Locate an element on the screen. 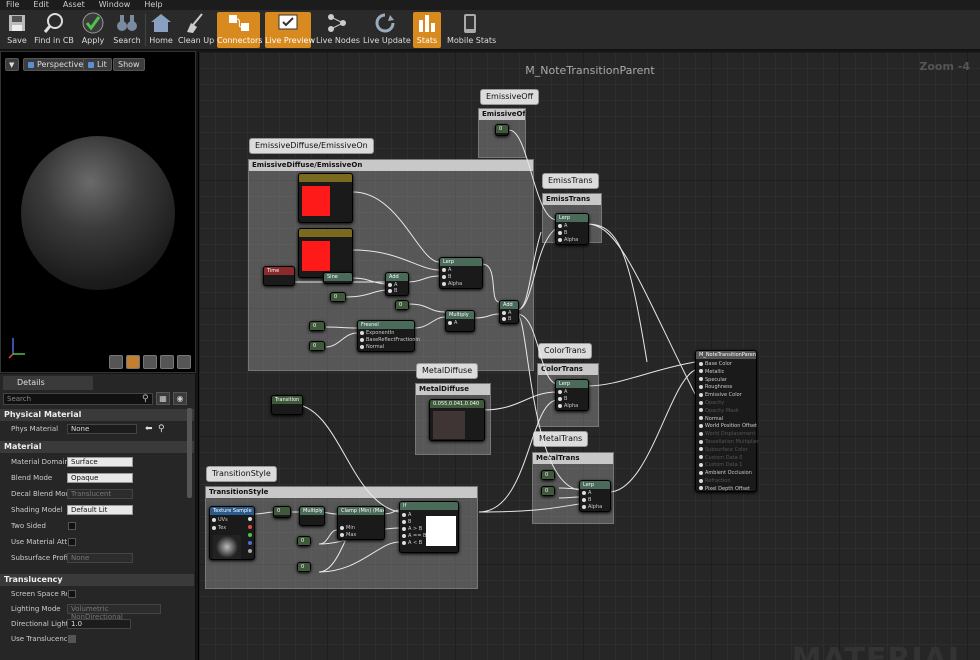 This screenshot has width=980, height=660. details-search-input: Search is located at coordinates (78, 399).